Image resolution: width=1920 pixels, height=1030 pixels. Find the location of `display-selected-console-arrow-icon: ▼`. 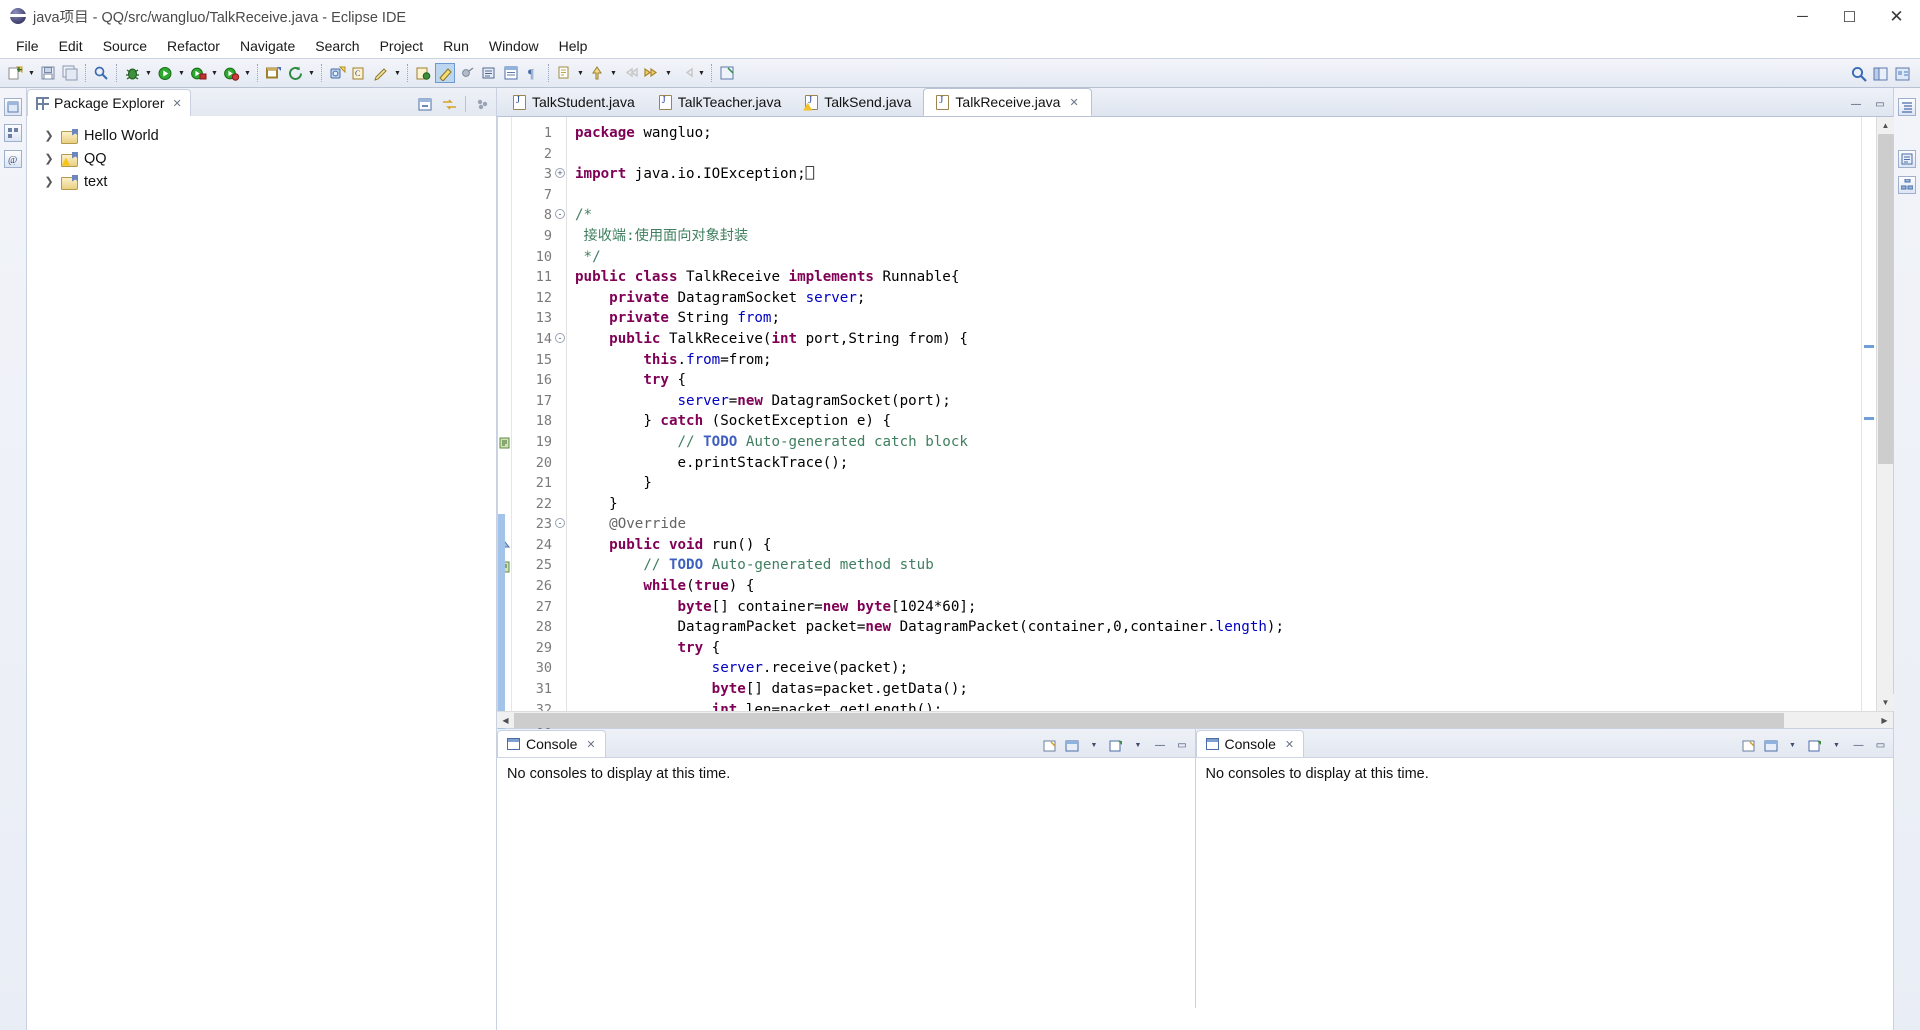

display-selected-console-arrow-icon: ▼ is located at coordinates (1792, 745).